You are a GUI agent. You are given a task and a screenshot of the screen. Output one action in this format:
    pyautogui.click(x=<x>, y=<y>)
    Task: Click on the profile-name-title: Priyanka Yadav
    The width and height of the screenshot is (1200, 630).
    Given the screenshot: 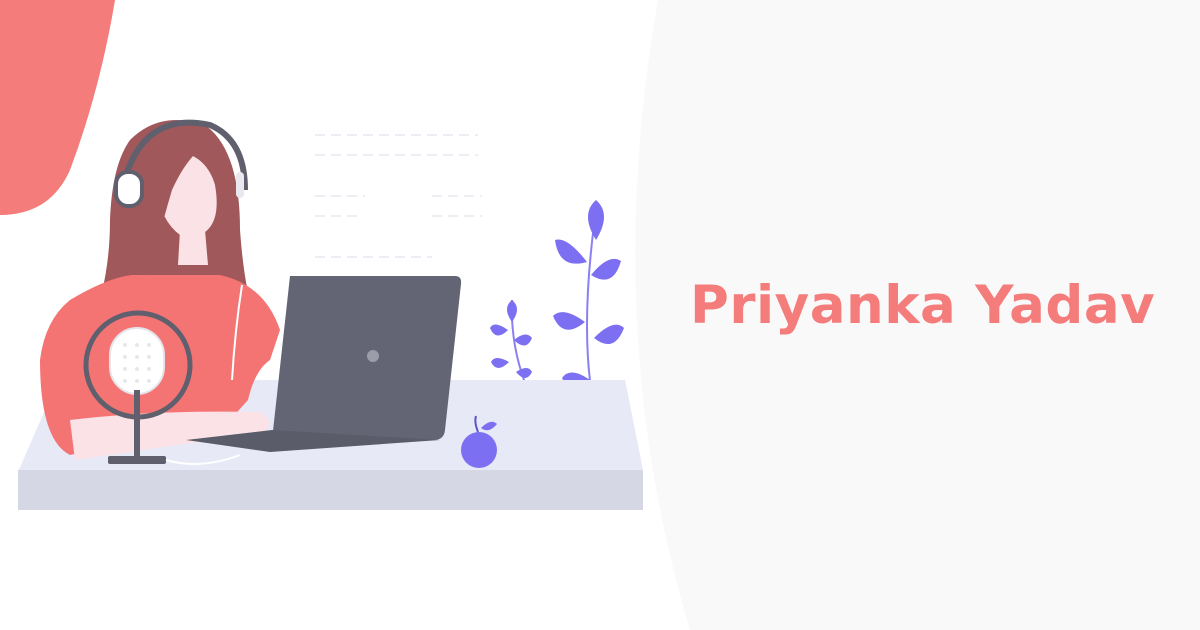 What is the action you would take?
    pyautogui.click(x=923, y=305)
    